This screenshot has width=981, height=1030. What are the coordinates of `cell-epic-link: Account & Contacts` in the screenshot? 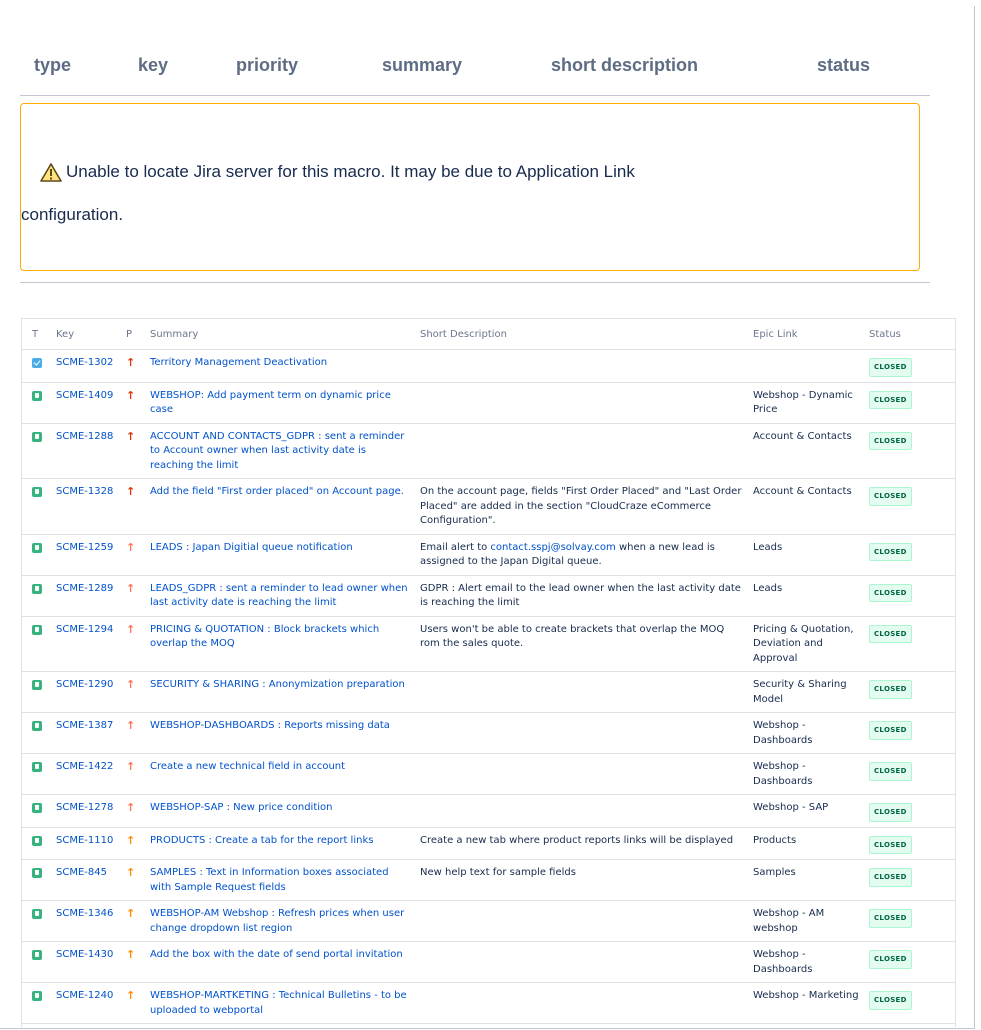 It's located at (807, 451).